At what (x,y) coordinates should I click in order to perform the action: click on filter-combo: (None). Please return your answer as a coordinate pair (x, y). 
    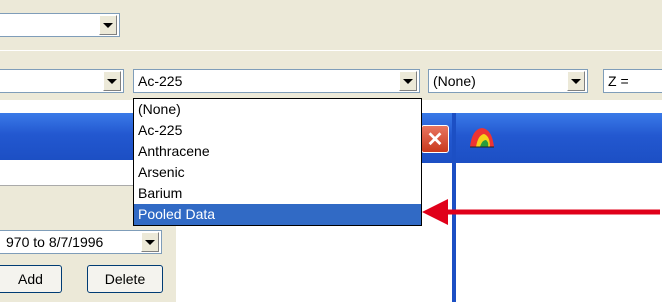
    Looking at the image, I should click on (508, 81).